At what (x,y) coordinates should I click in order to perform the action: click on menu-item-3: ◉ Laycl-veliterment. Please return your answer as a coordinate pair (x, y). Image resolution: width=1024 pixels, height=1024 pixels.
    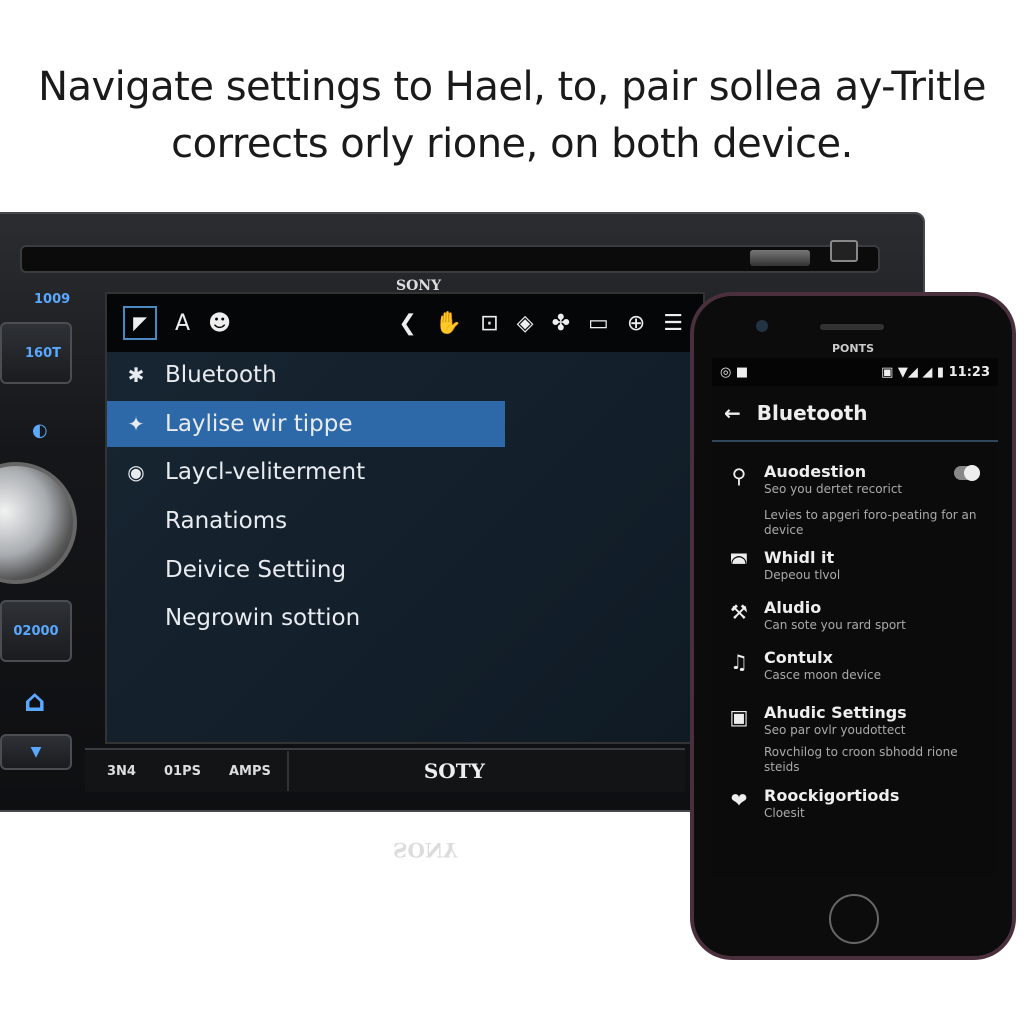
    Looking at the image, I should click on (306, 472).